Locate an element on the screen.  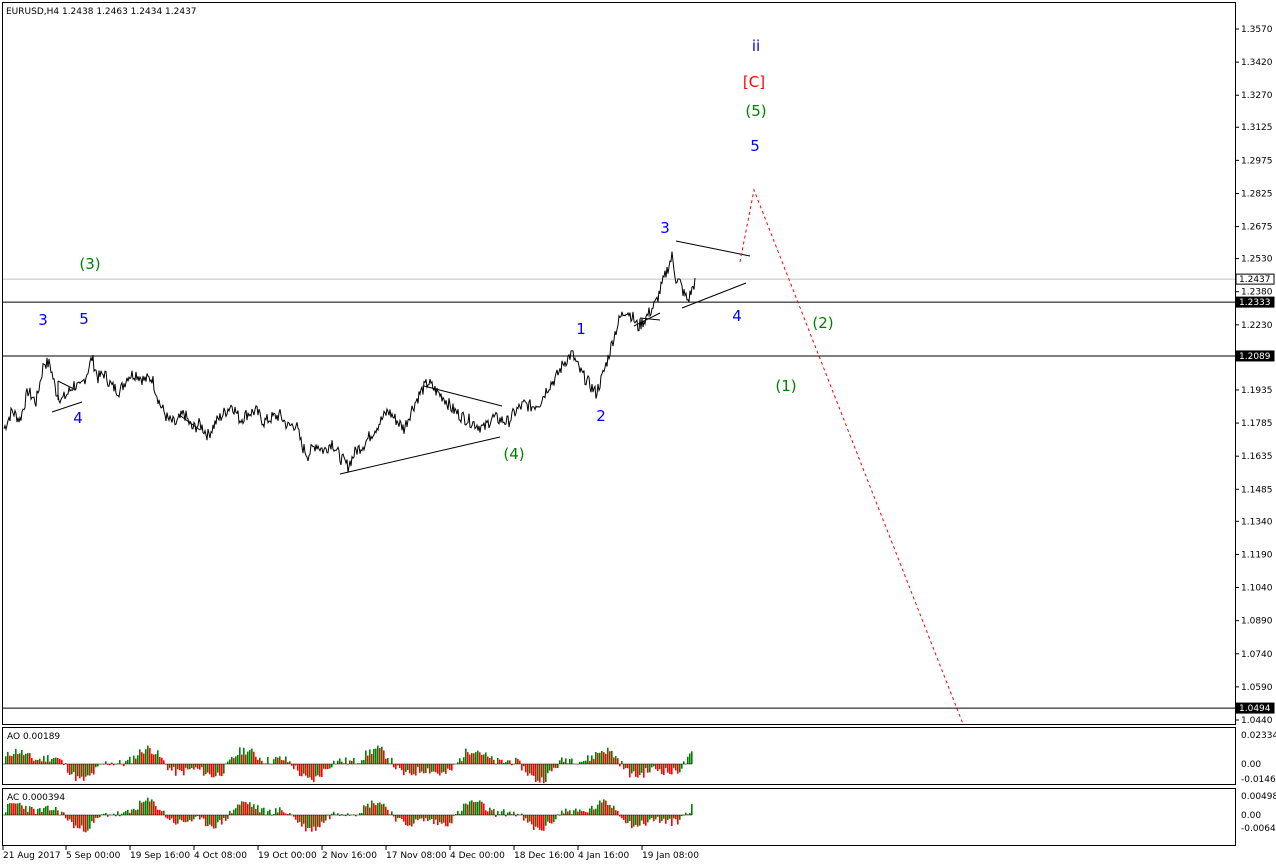
time-tick-label: 19 Oct 00:00 is located at coordinates (287, 856).